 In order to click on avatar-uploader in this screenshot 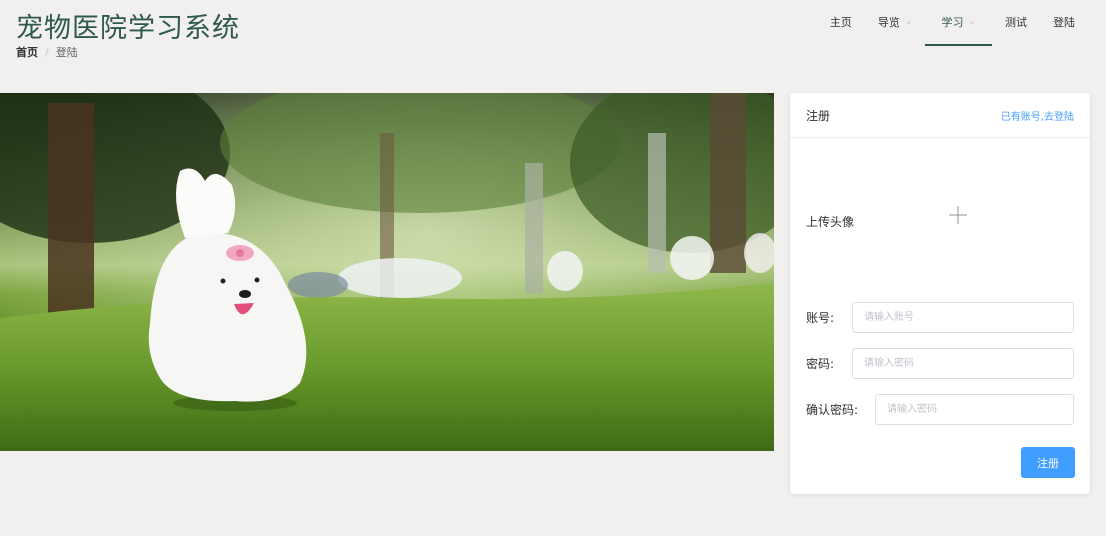, I will do `click(958, 215)`.